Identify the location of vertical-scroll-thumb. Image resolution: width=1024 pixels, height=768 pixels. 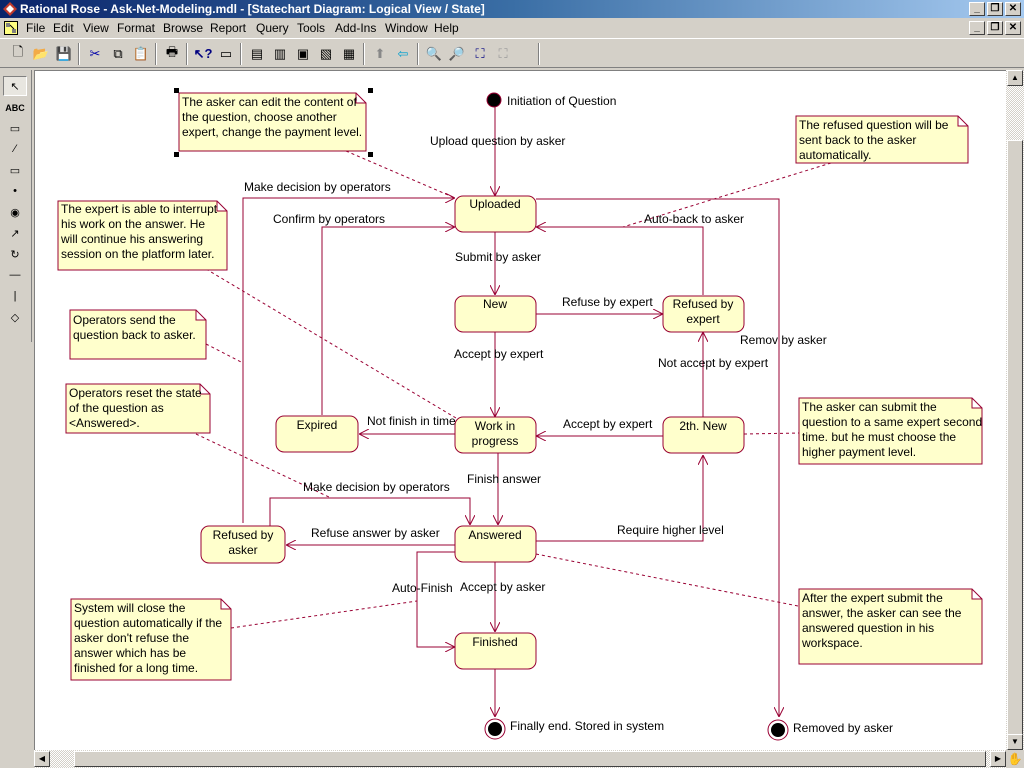
(1015, 440).